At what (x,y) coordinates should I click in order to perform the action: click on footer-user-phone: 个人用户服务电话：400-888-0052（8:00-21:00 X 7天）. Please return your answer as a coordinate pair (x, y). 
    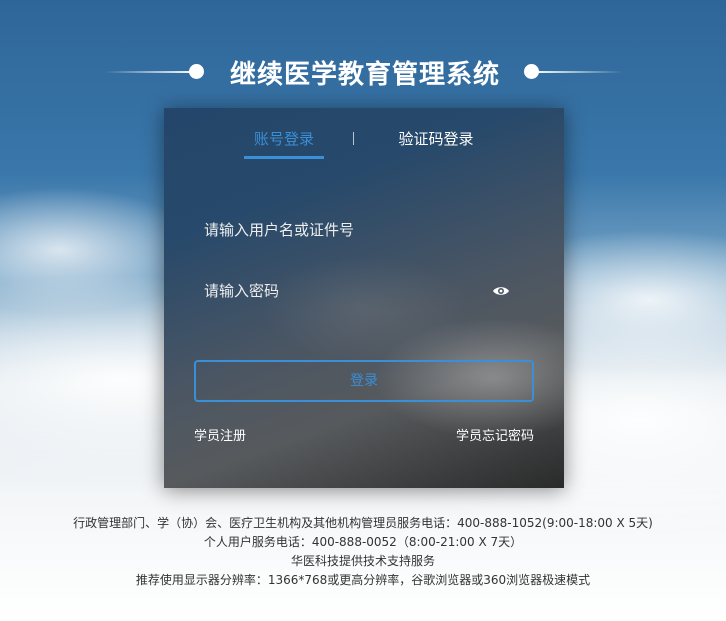
    Looking at the image, I should click on (363, 542).